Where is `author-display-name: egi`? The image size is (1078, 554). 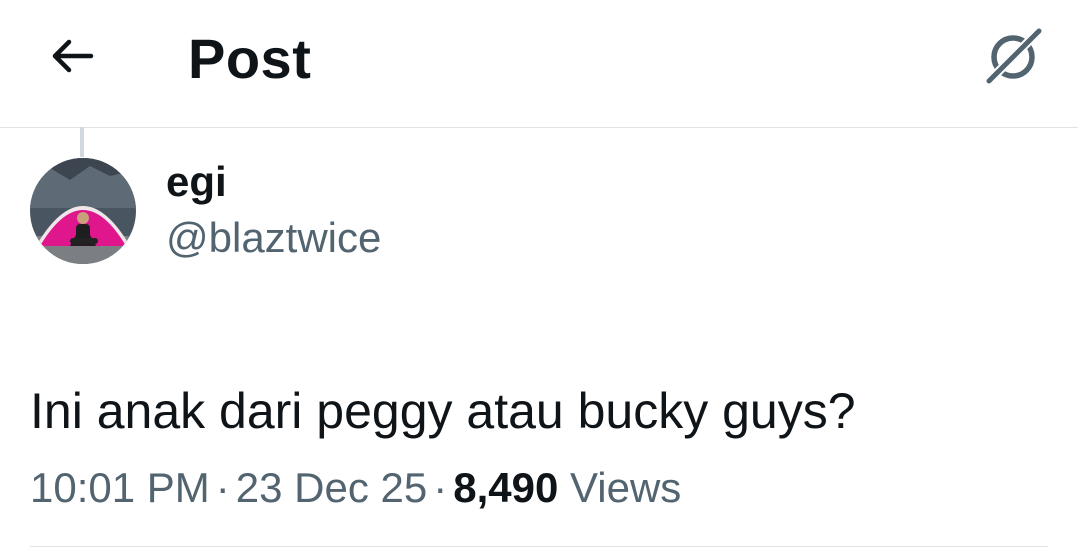 author-display-name: egi is located at coordinates (196, 182).